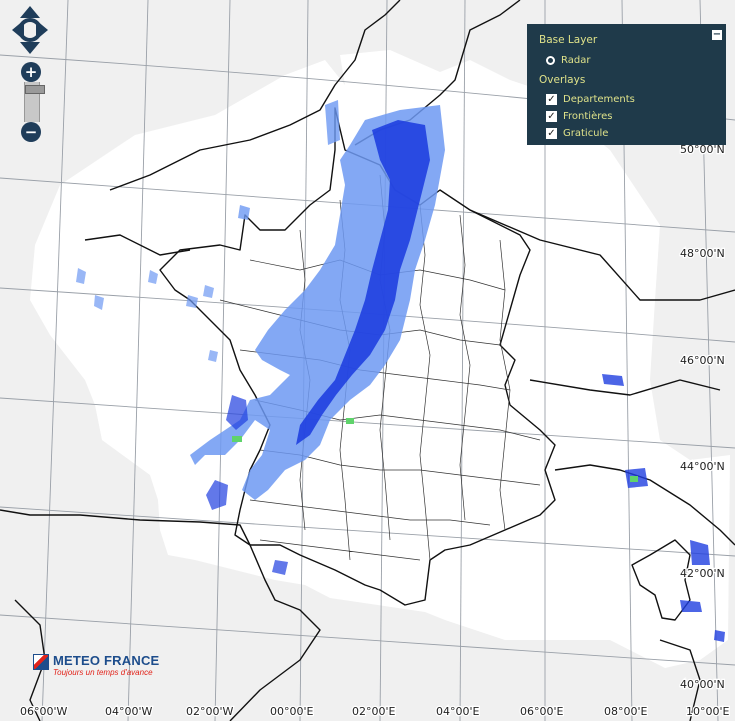 The width and height of the screenshot is (735, 721). What do you see at coordinates (550, 60) in the screenshot?
I see `radio-selected-icon` at bounding box center [550, 60].